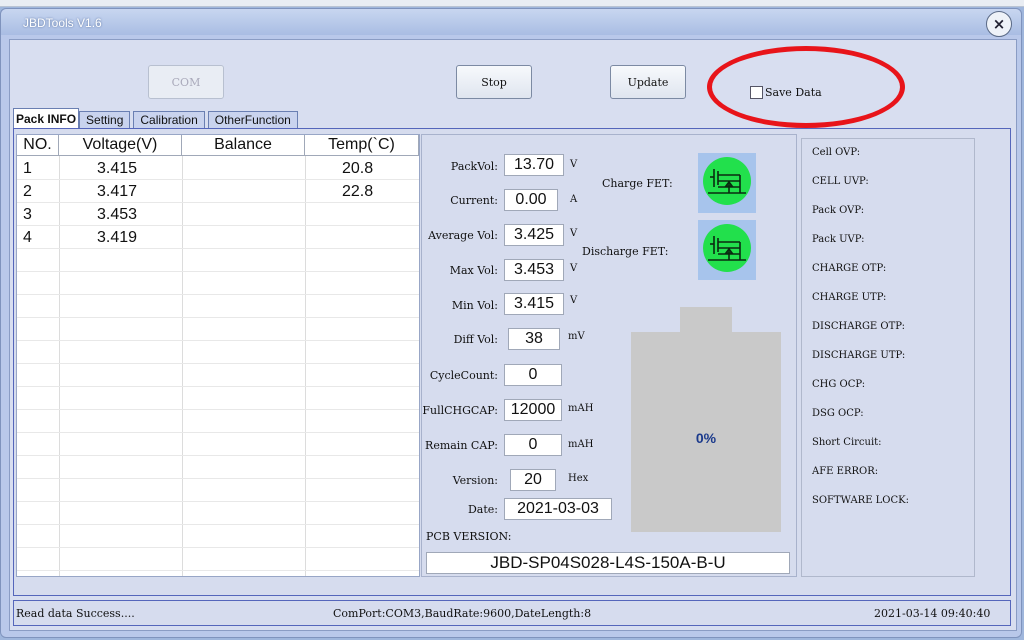 The width and height of the screenshot is (1024, 640). What do you see at coordinates (534, 235) in the screenshot?
I see `average-vol-field: 3.425` at bounding box center [534, 235].